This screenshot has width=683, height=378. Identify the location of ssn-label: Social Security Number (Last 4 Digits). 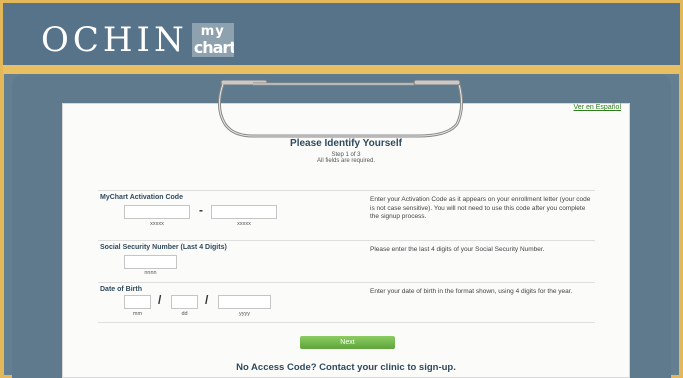
(163, 247).